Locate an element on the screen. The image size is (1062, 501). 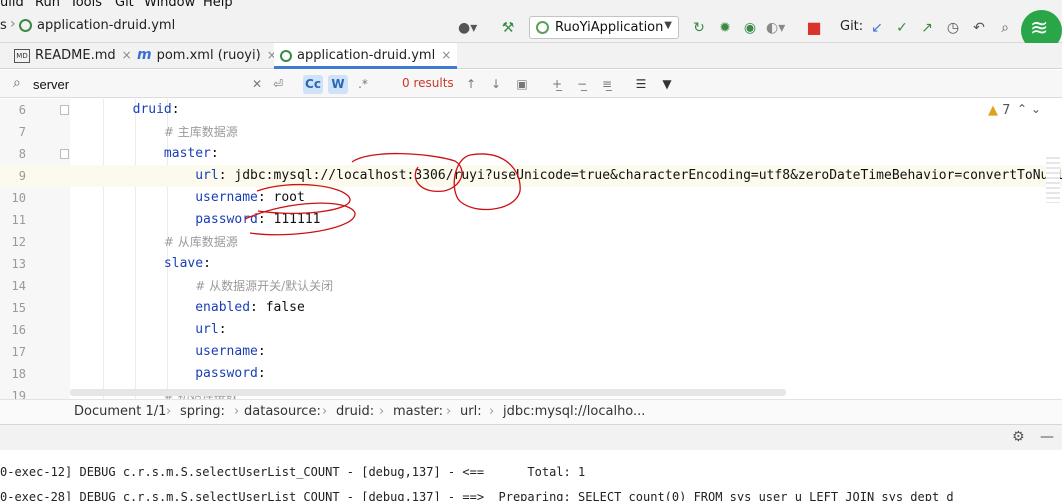
yaml-key: master is located at coordinates (187, 153).